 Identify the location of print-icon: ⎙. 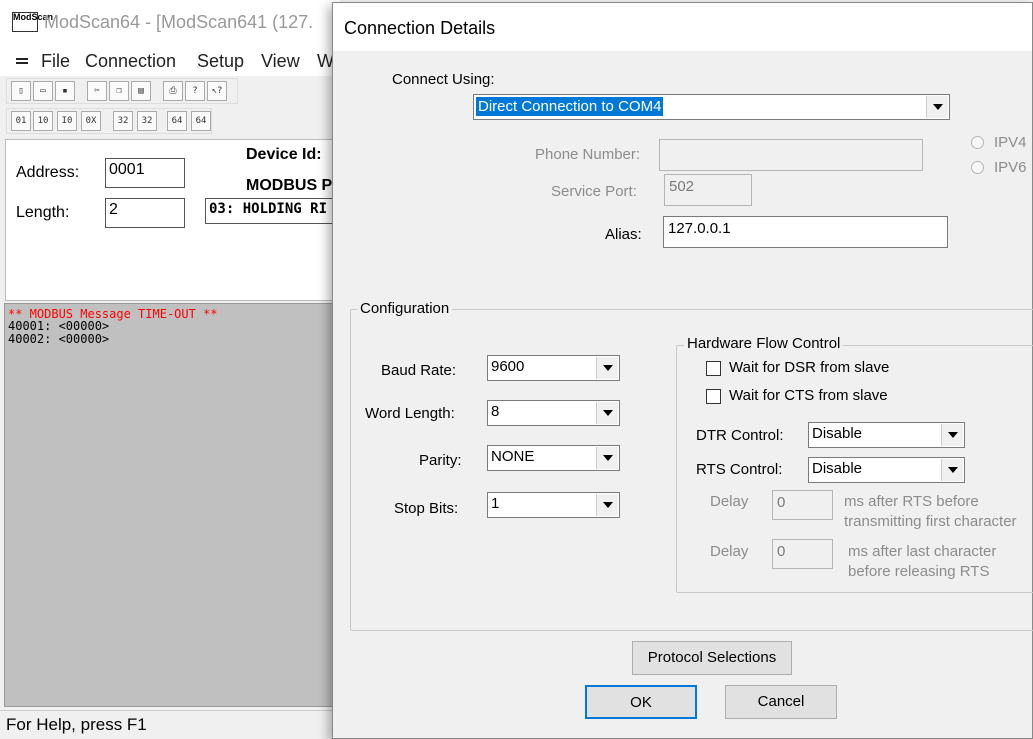
(173, 91).